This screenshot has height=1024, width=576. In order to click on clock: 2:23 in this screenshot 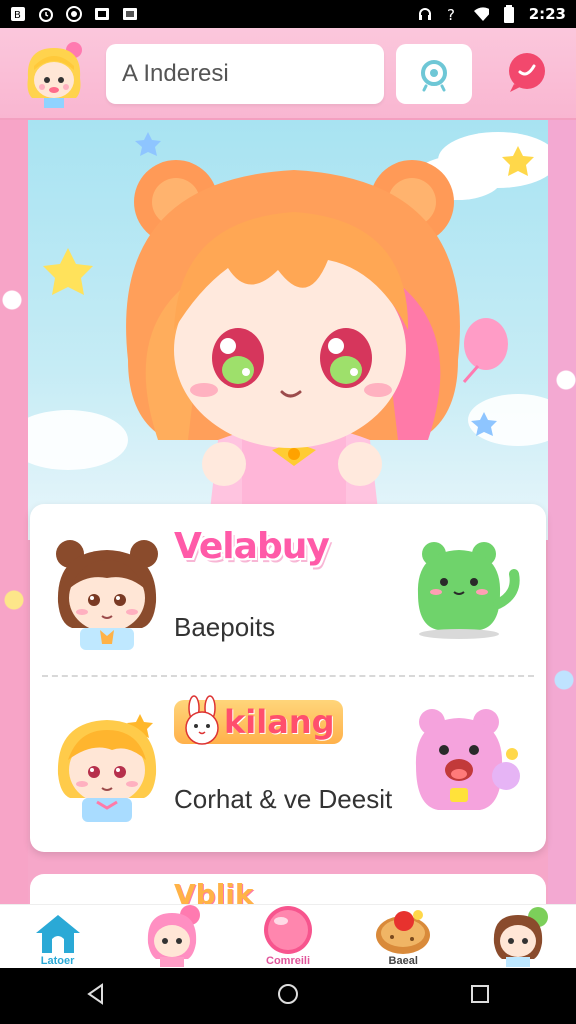, I will do `click(547, 14)`.